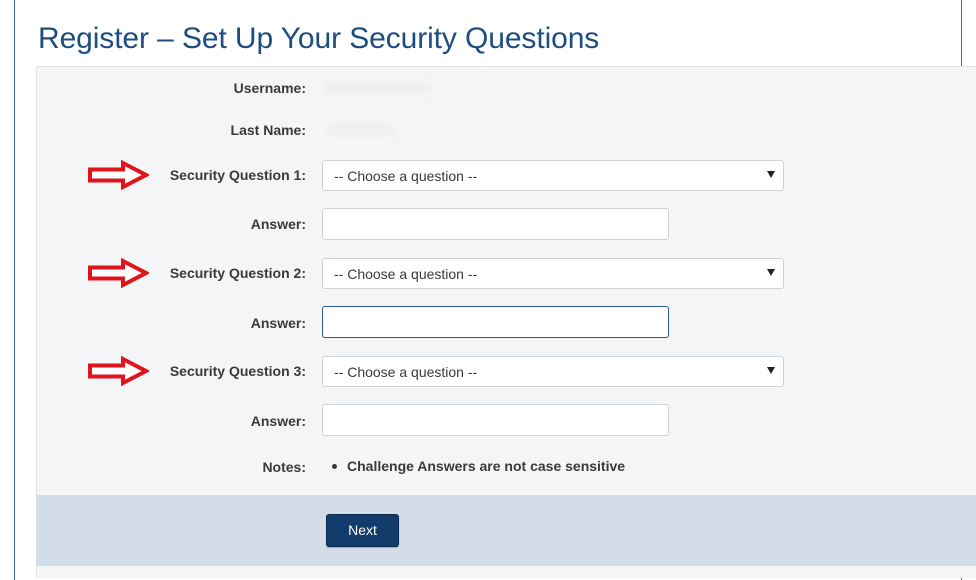  What do you see at coordinates (506, 530) in the screenshot?
I see `form-actions-bar` at bounding box center [506, 530].